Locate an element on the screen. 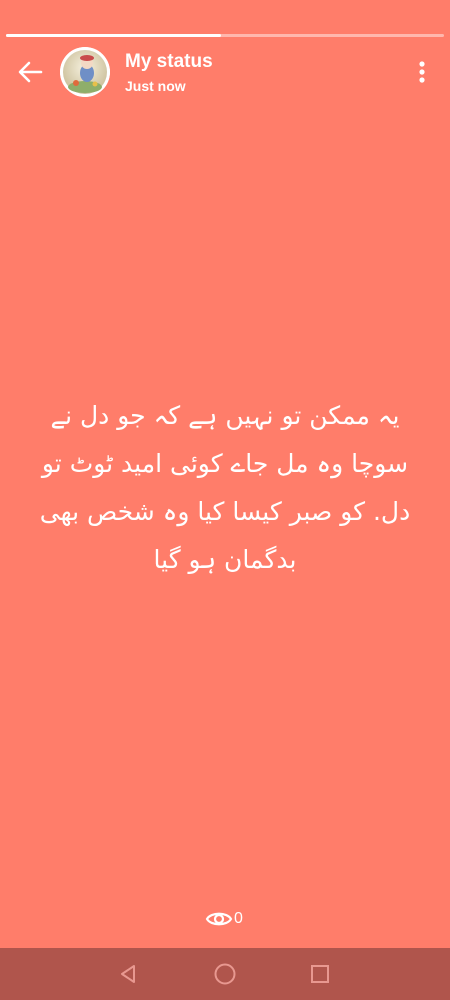 Image resolution: width=450 pixels, height=1000 pixels. nav-back-button is located at coordinates (128, 974).